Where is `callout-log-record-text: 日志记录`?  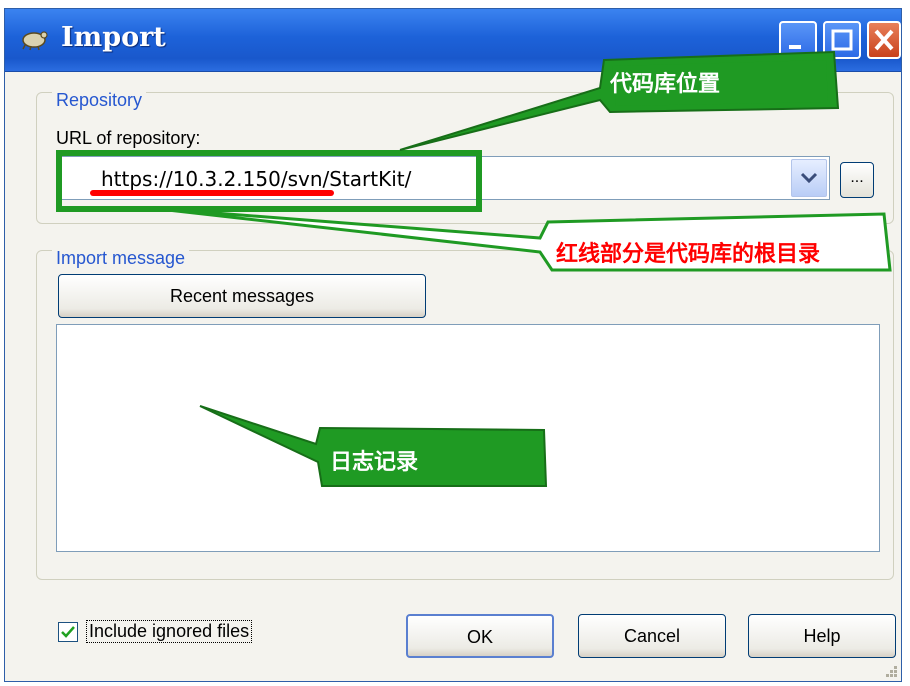
callout-log-record-text: 日志记录 is located at coordinates (374, 462).